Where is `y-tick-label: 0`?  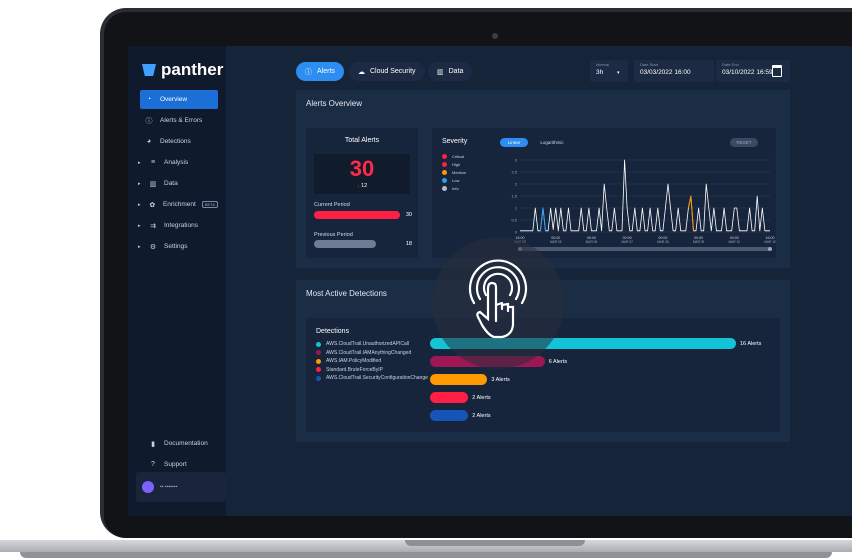 y-tick-label: 0 is located at coordinates (516, 232).